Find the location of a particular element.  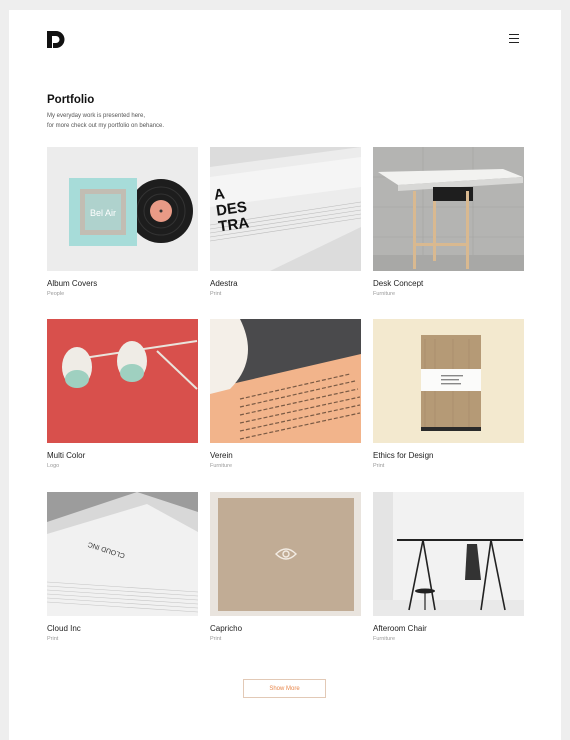

portfolio-card-desk-concept: Desk Concept Furniture is located at coordinates (448, 227).